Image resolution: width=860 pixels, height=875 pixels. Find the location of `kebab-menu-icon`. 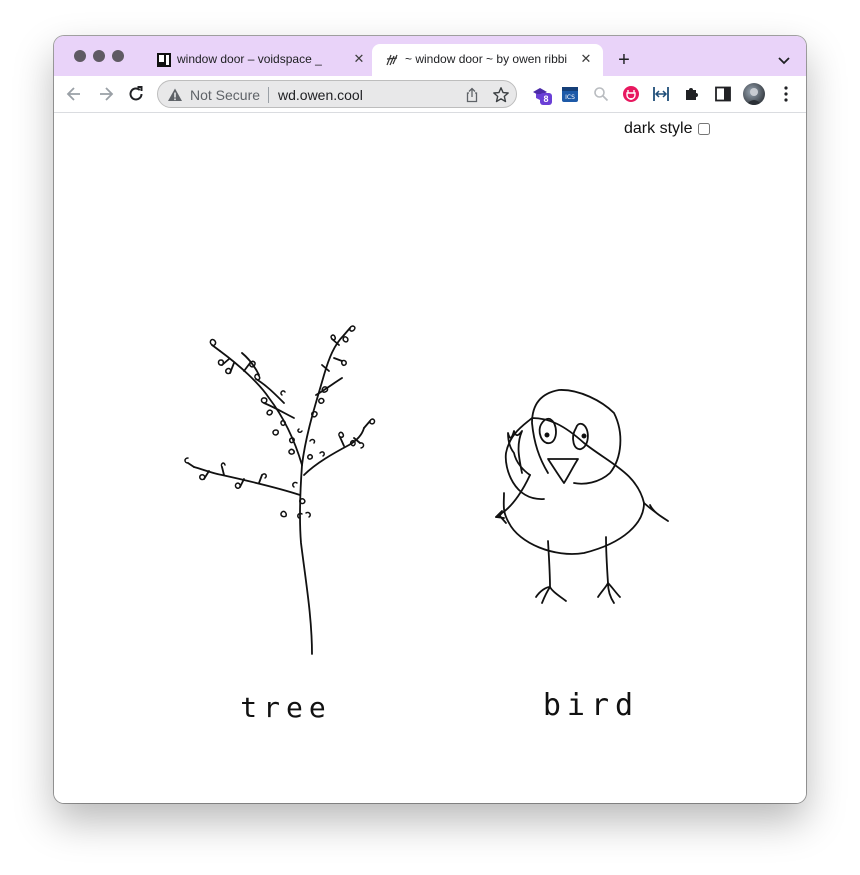

kebab-menu-icon is located at coordinates (786, 94).